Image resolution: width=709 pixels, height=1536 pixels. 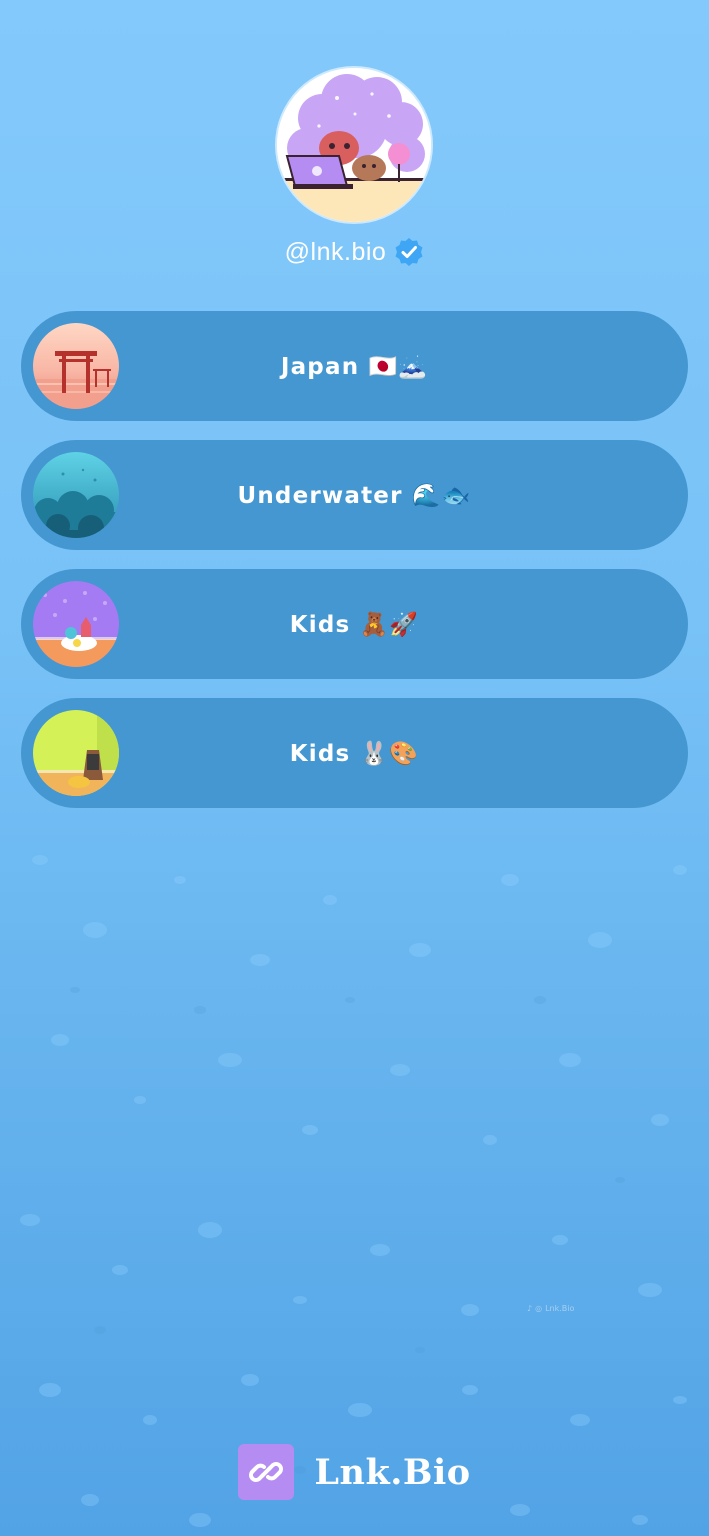 What do you see at coordinates (392, 1472) in the screenshot?
I see `brand-name: Lnk.Bio` at bounding box center [392, 1472].